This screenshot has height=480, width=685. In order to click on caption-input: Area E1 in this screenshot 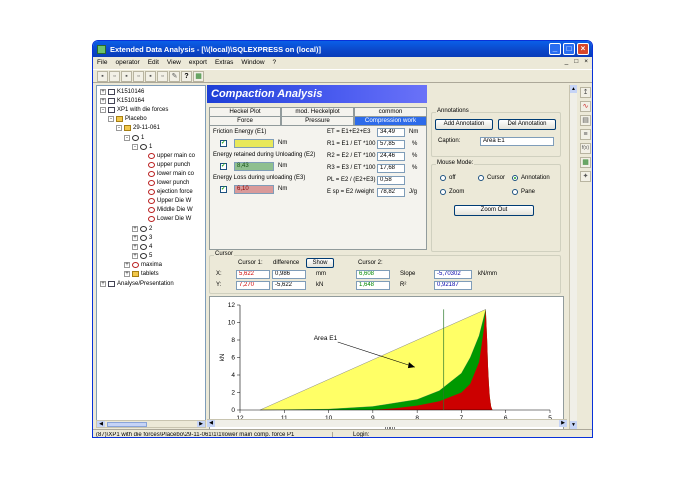, I will do `click(517, 141)`.